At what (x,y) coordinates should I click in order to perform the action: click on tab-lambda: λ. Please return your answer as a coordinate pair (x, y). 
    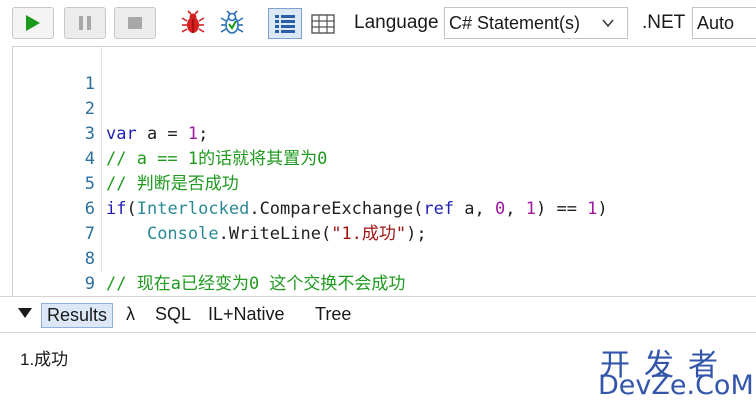
    Looking at the image, I should click on (130, 315).